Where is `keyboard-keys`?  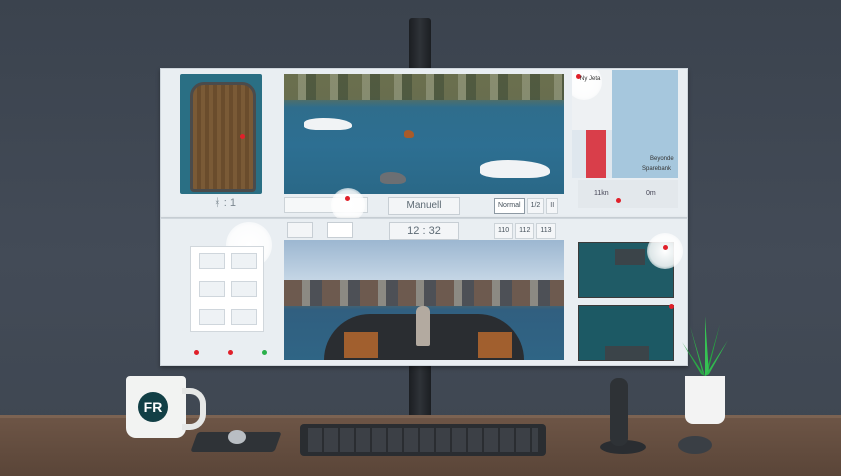 keyboard-keys is located at coordinates (423, 440).